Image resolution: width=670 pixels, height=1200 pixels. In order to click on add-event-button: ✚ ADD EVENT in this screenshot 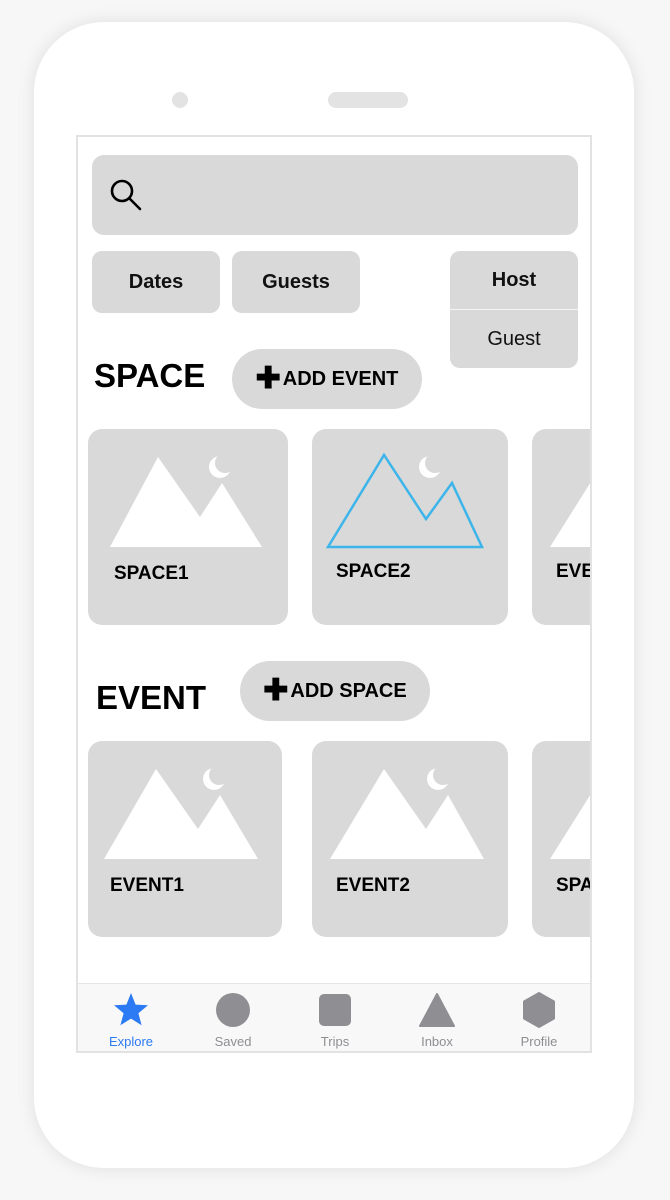, I will do `click(327, 379)`.